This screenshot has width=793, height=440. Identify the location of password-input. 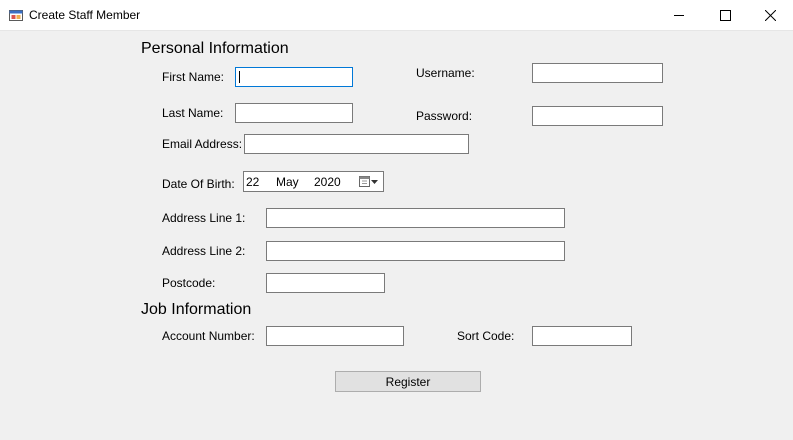
(597, 116).